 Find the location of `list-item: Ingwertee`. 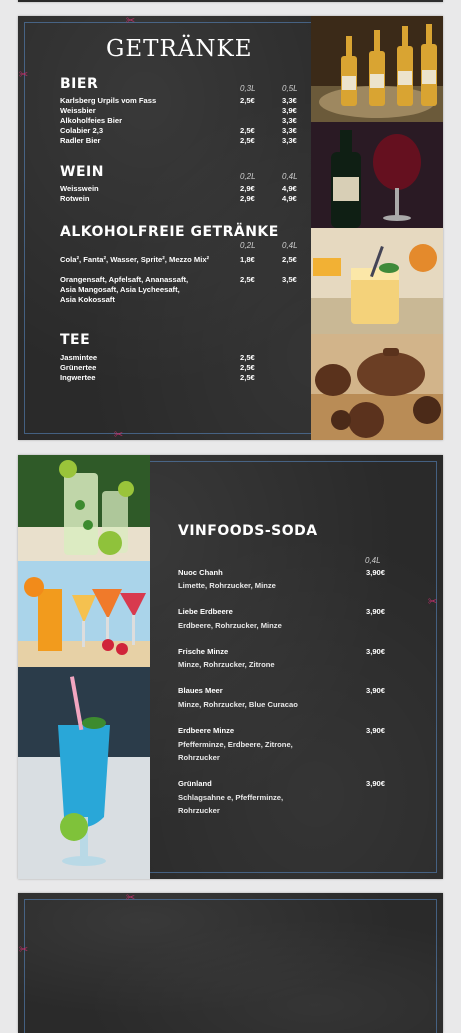

list-item: Ingwertee is located at coordinates (78, 377).